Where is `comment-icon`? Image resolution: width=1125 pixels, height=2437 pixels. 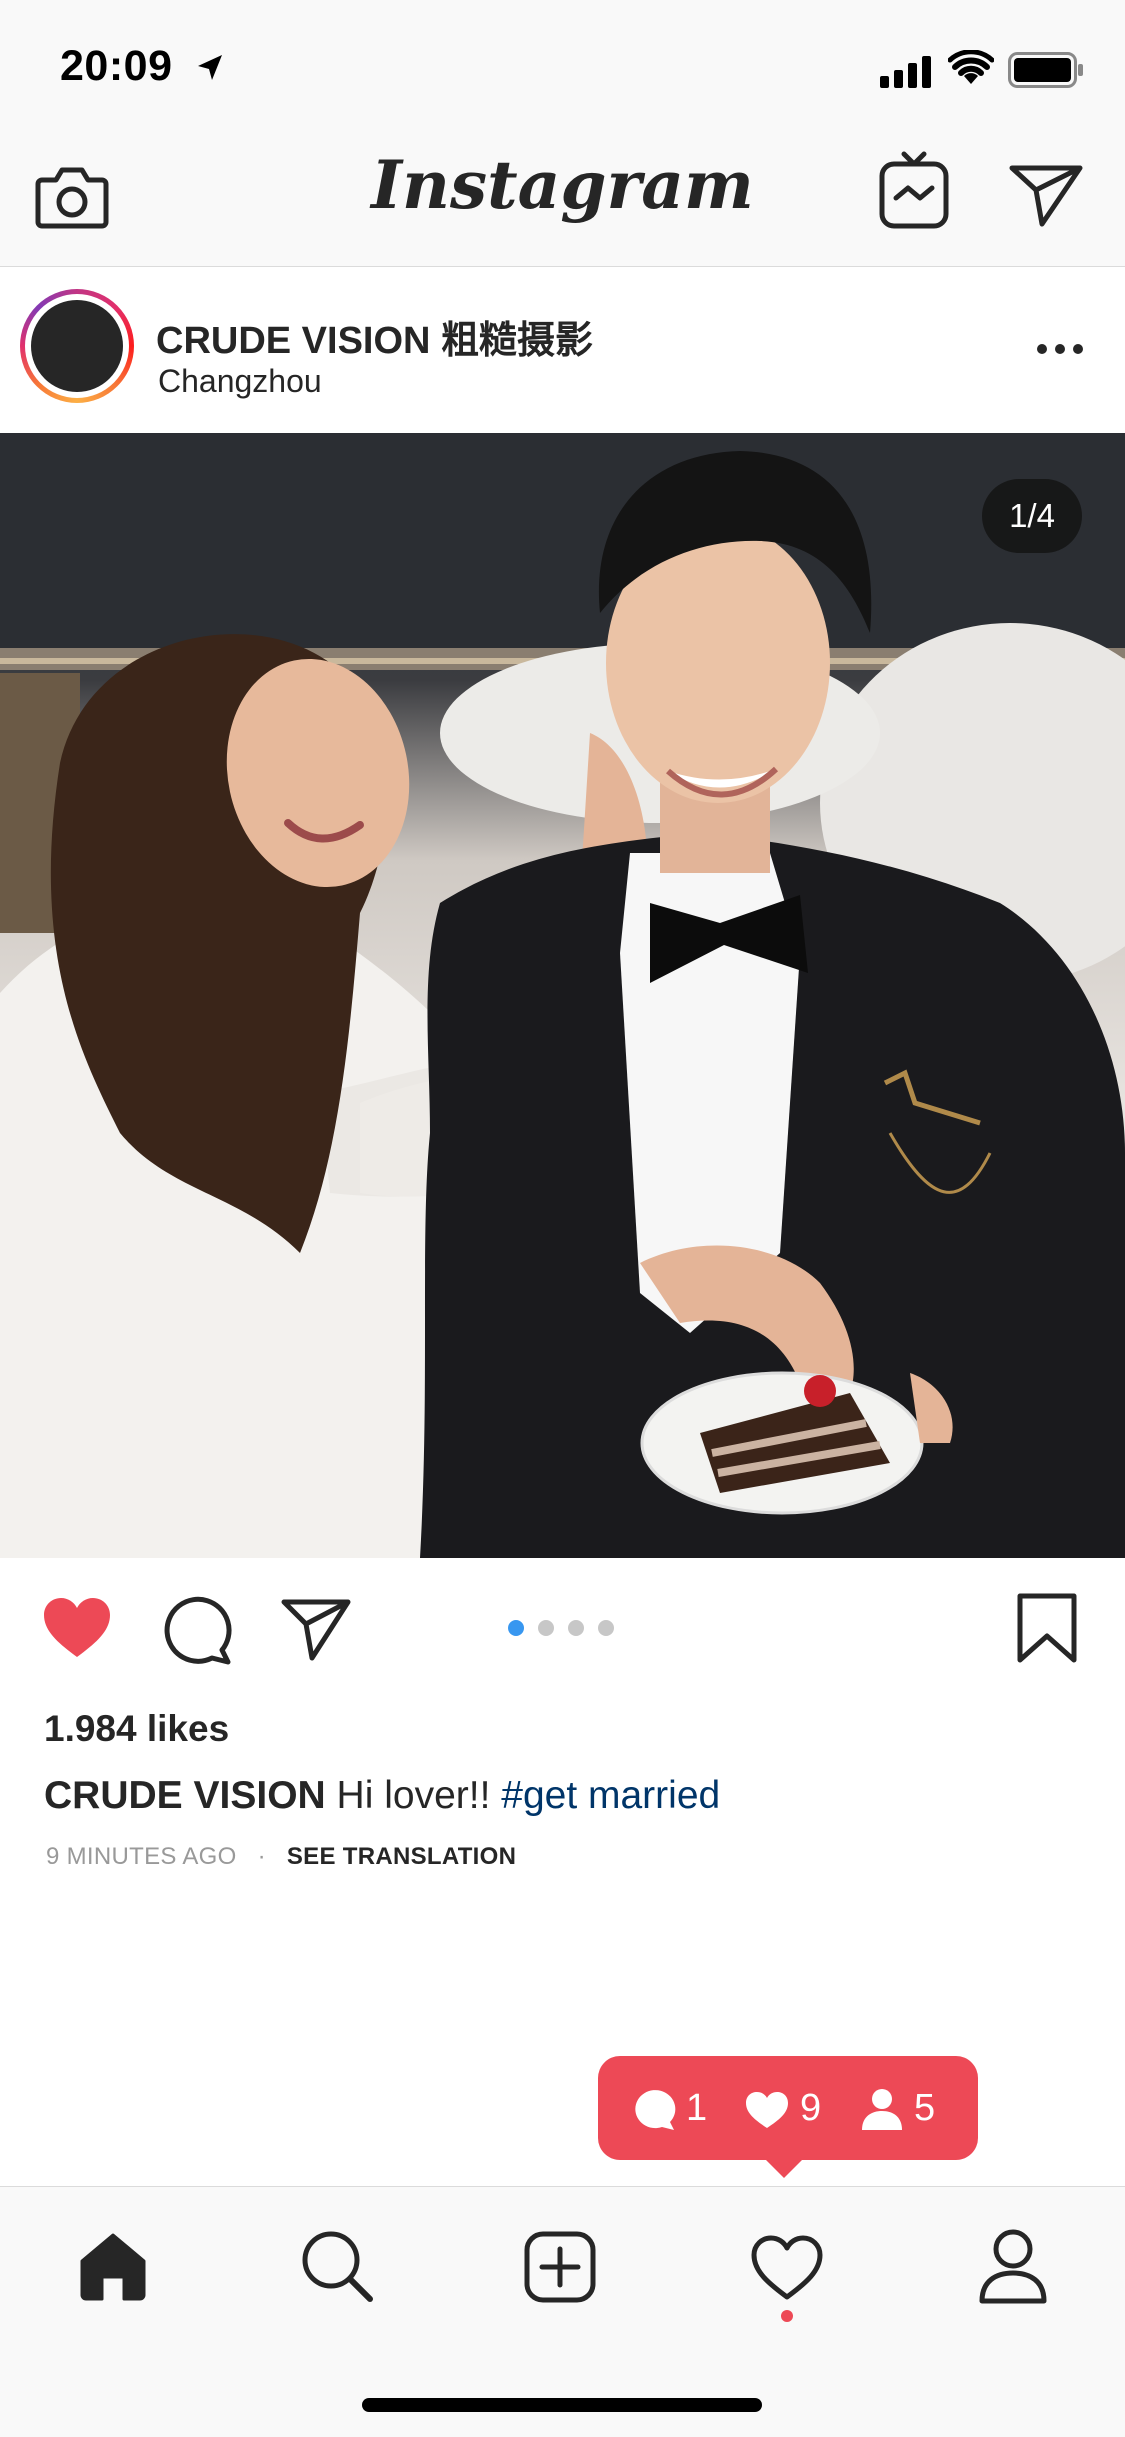
comment-icon is located at coordinates (198, 1630).